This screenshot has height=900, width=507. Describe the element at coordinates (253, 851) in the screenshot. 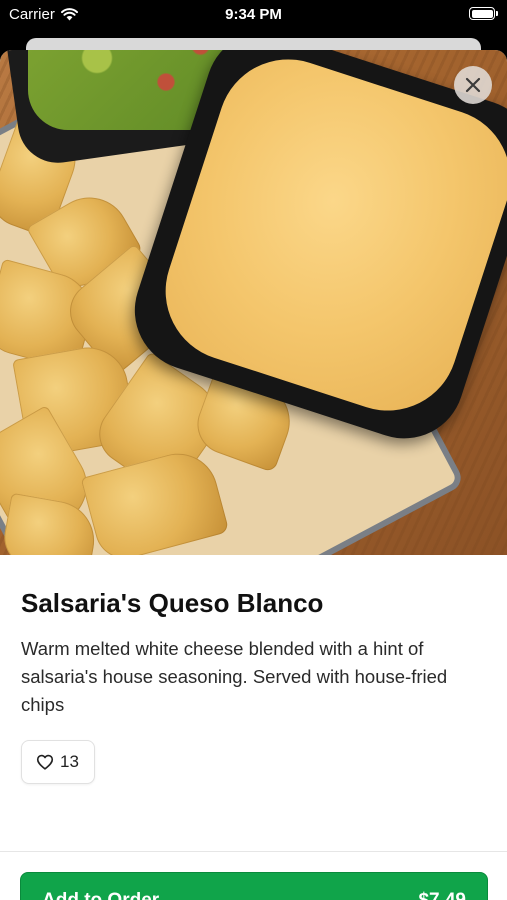

I see `divider` at that location.